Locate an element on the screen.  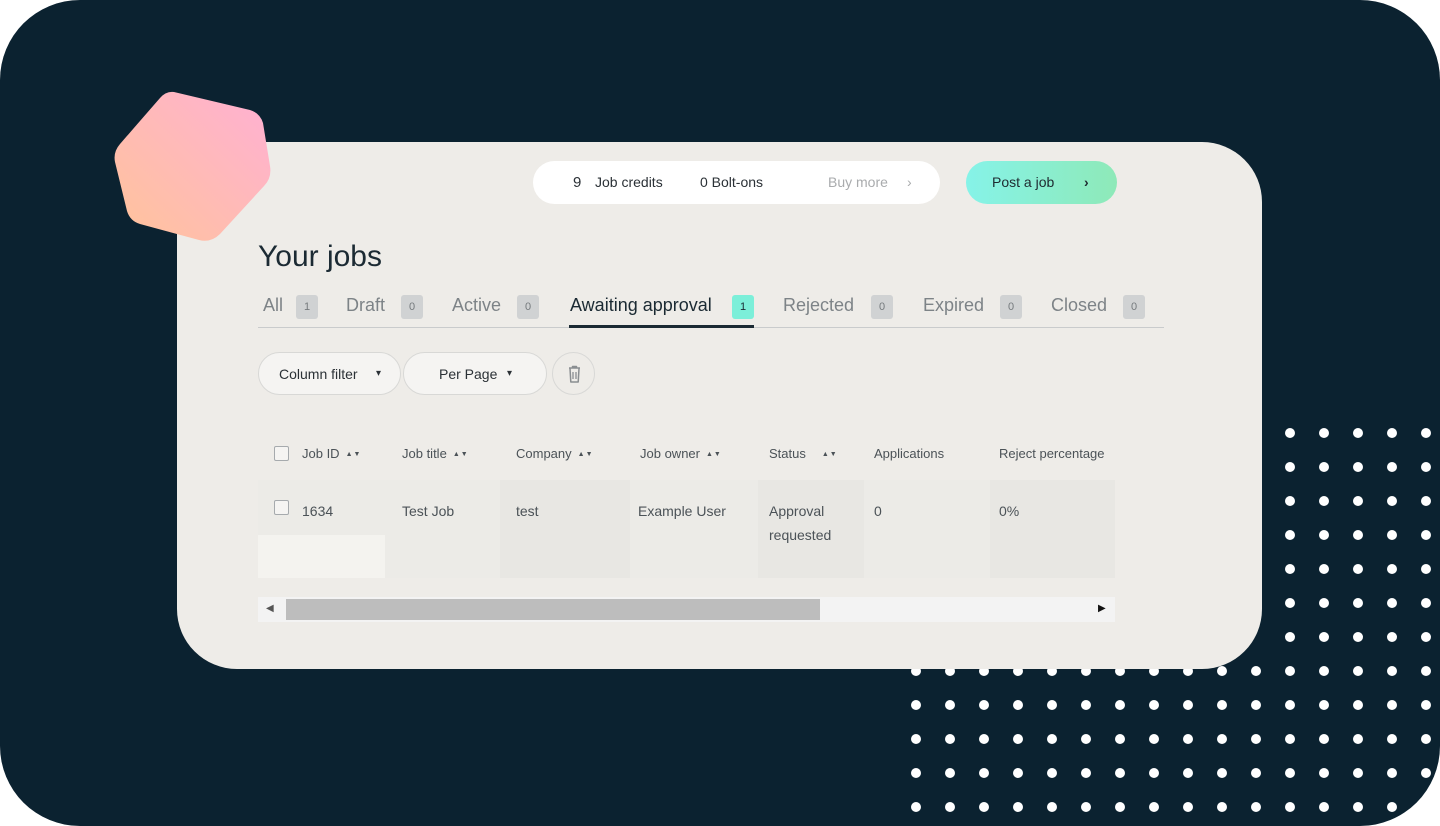
caret-down-icon: ▾ is located at coordinates (379, 373).